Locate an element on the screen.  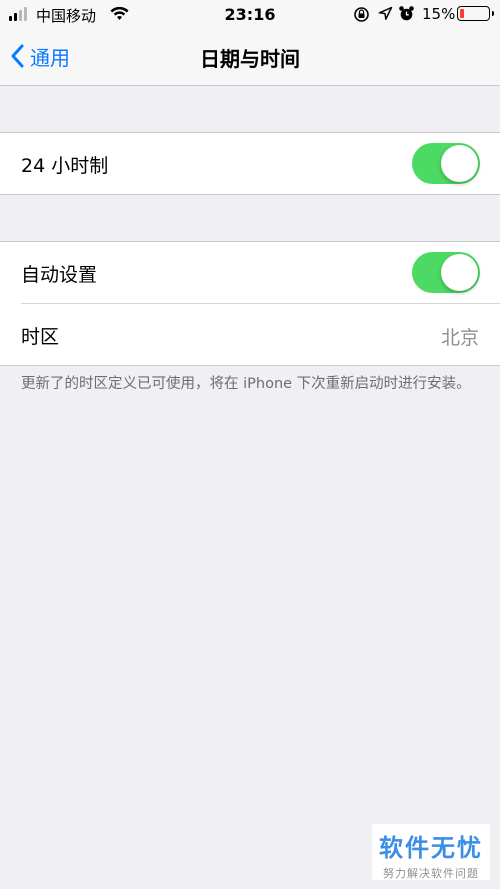
auto-set-toggle is located at coordinates (446, 272).